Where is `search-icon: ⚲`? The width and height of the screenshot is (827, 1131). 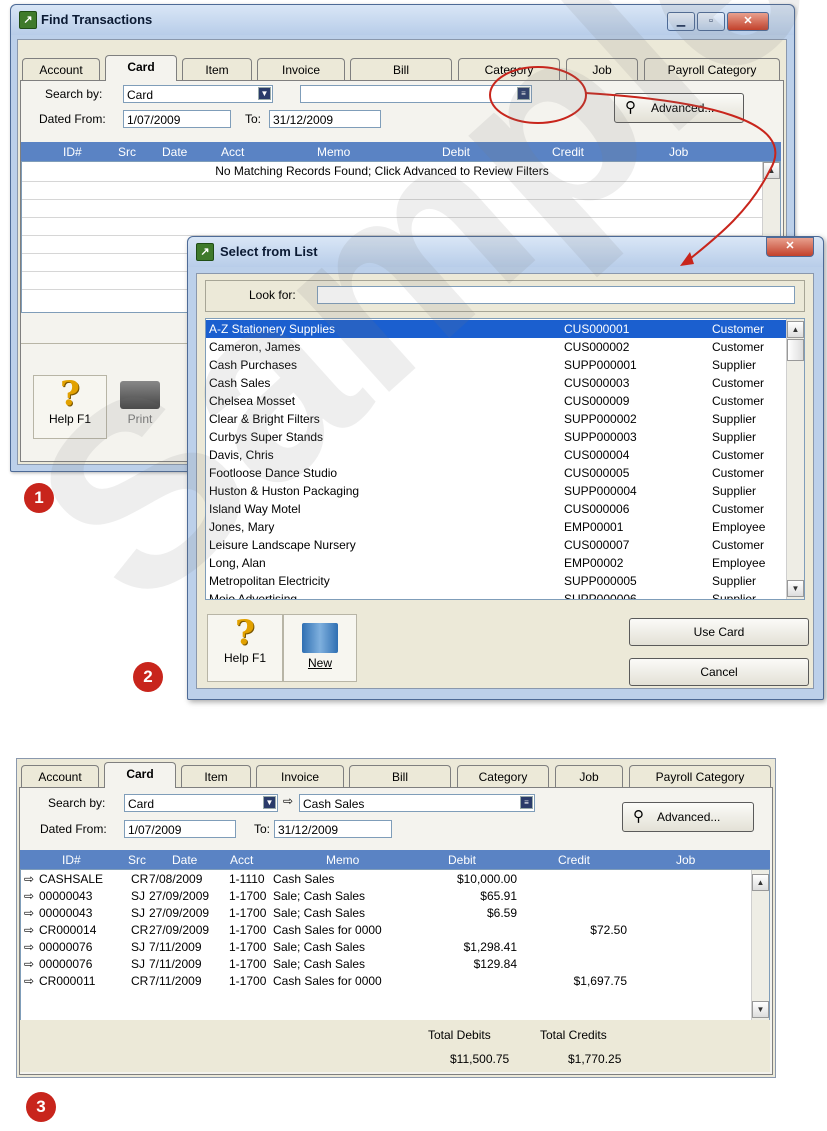 search-icon: ⚲ is located at coordinates (638, 816).